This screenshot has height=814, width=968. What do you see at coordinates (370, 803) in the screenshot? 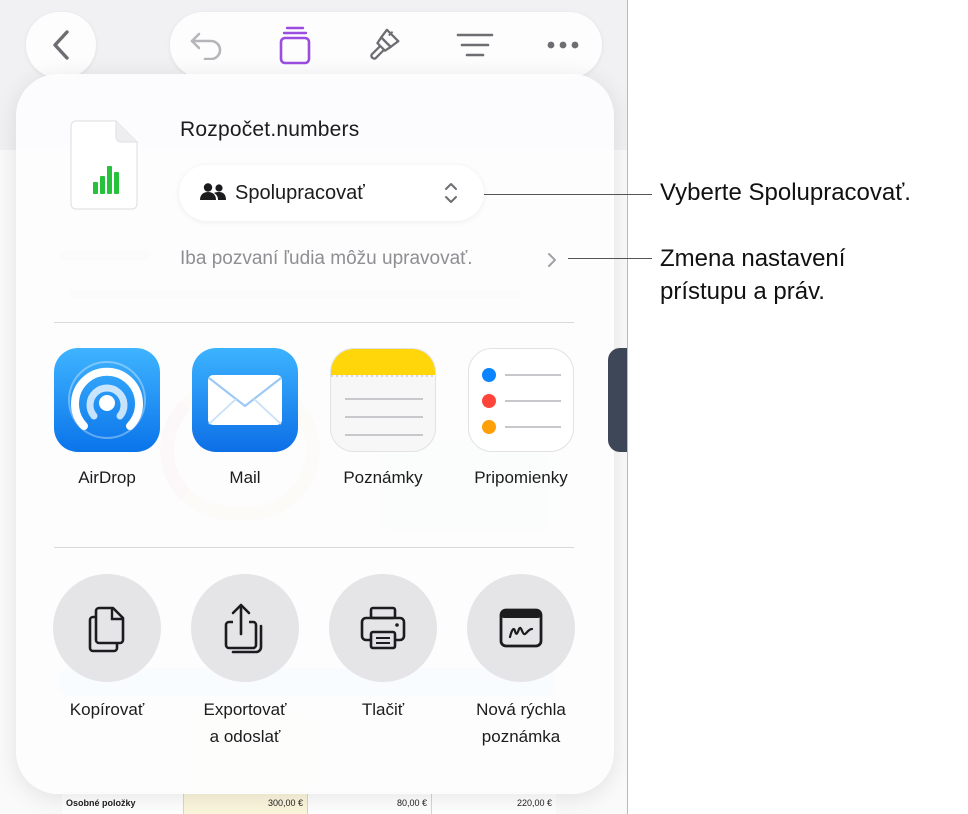
I see `table-cell: 80,00 €` at bounding box center [370, 803].